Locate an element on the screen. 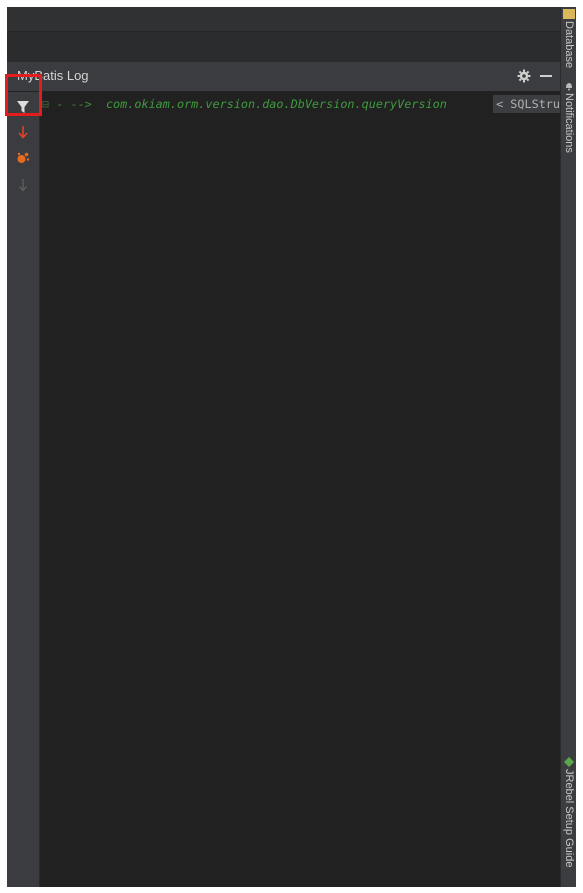 This screenshot has height=893, width=583. sql-preview: < SQLStru is located at coordinates (526, 104).